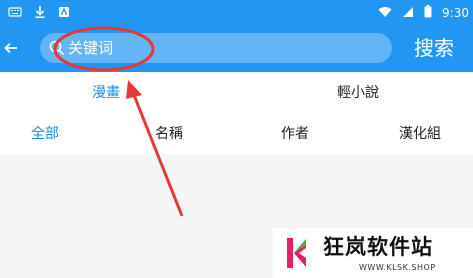 The height and width of the screenshot is (278, 473). I want to click on watermark-url: WWW.KLSK.SHOP, so click(397, 267).